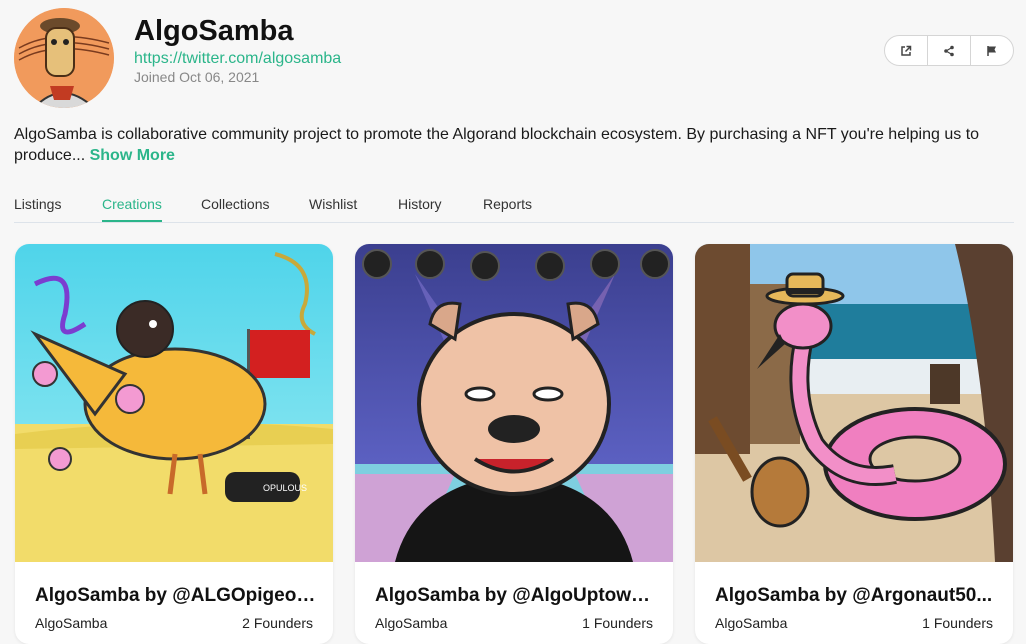  What do you see at coordinates (64, 58) in the screenshot?
I see `profile-avatar` at bounding box center [64, 58].